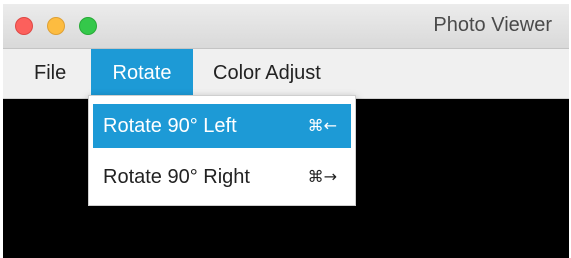 The image size is (571, 258). Describe the element at coordinates (322, 176) in the screenshot. I see `shortcut-label: ⌘→` at that location.